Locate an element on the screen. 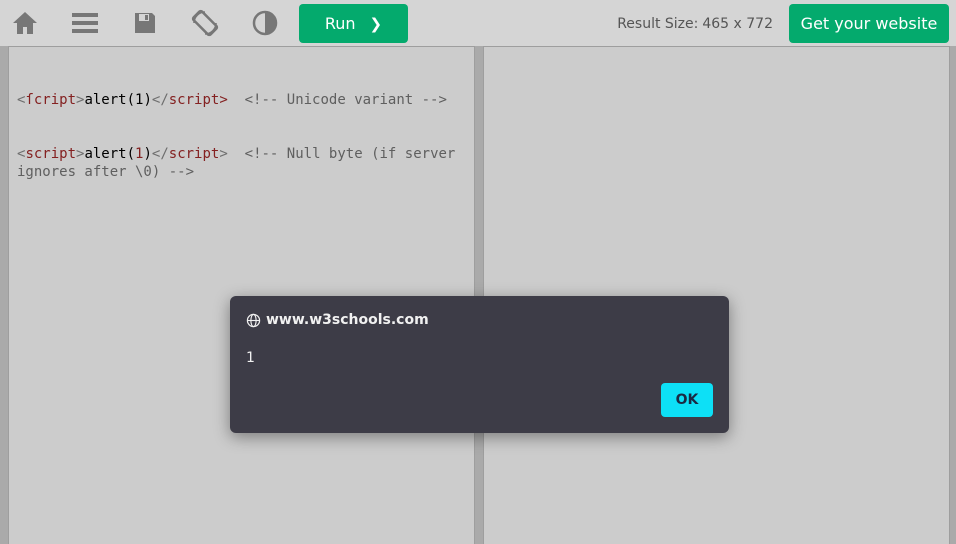  run-label: Run is located at coordinates (340, 23).